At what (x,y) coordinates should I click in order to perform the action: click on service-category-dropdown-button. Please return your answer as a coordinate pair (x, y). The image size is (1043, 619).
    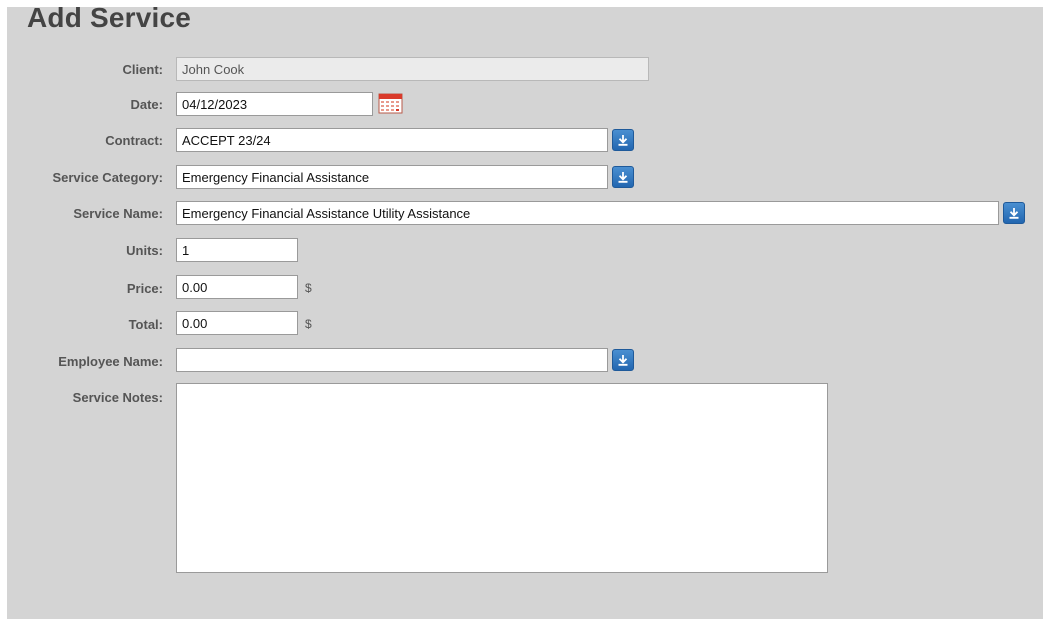
    Looking at the image, I should click on (623, 177).